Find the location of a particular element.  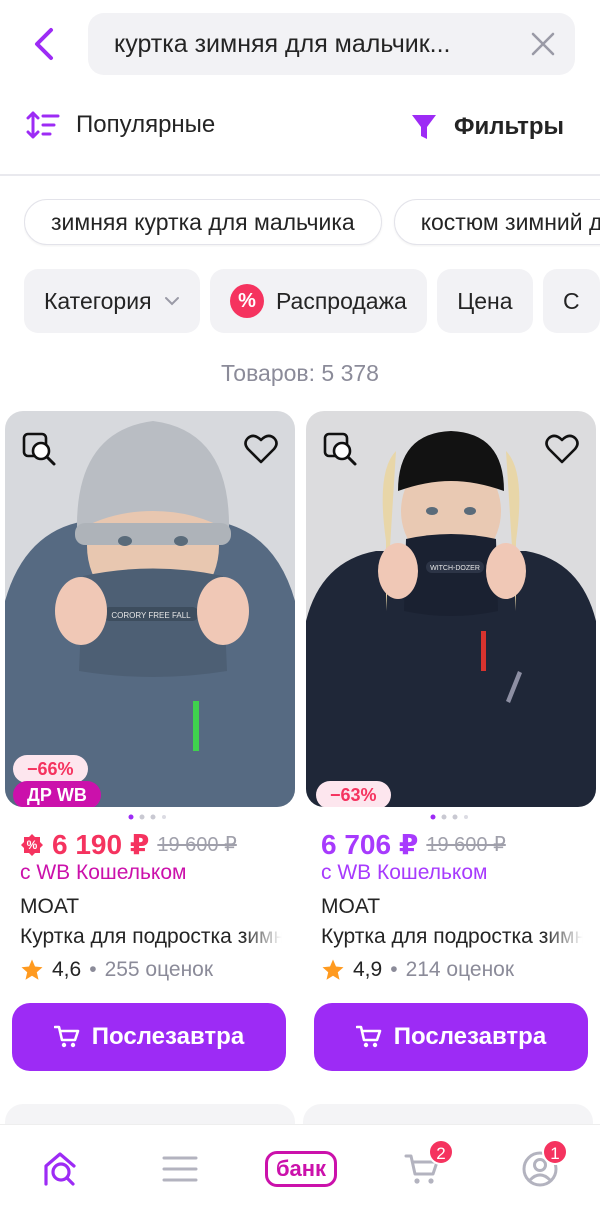

product-rating: 4,9 • 214 оценок is located at coordinates (417, 970).